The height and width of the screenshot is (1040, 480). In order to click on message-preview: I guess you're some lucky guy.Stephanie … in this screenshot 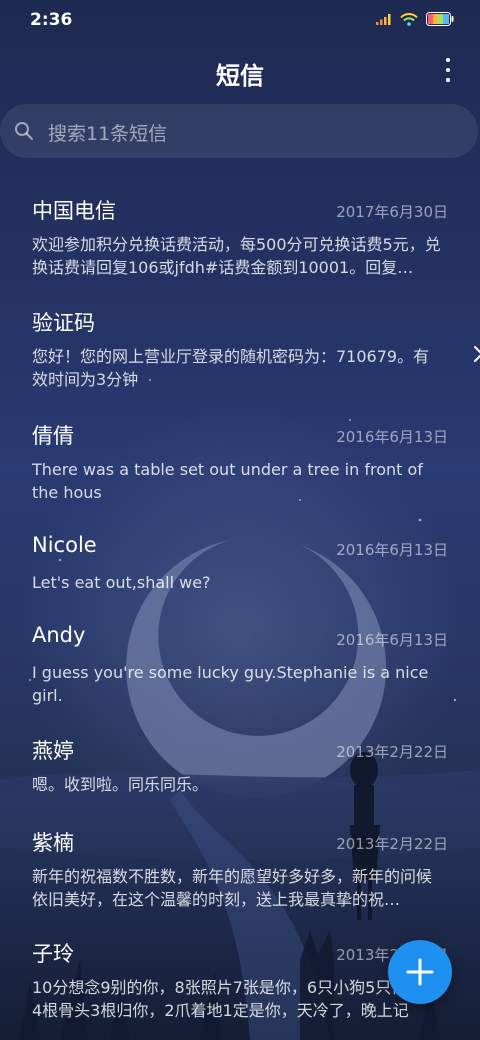, I will do `click(230, 684)`.